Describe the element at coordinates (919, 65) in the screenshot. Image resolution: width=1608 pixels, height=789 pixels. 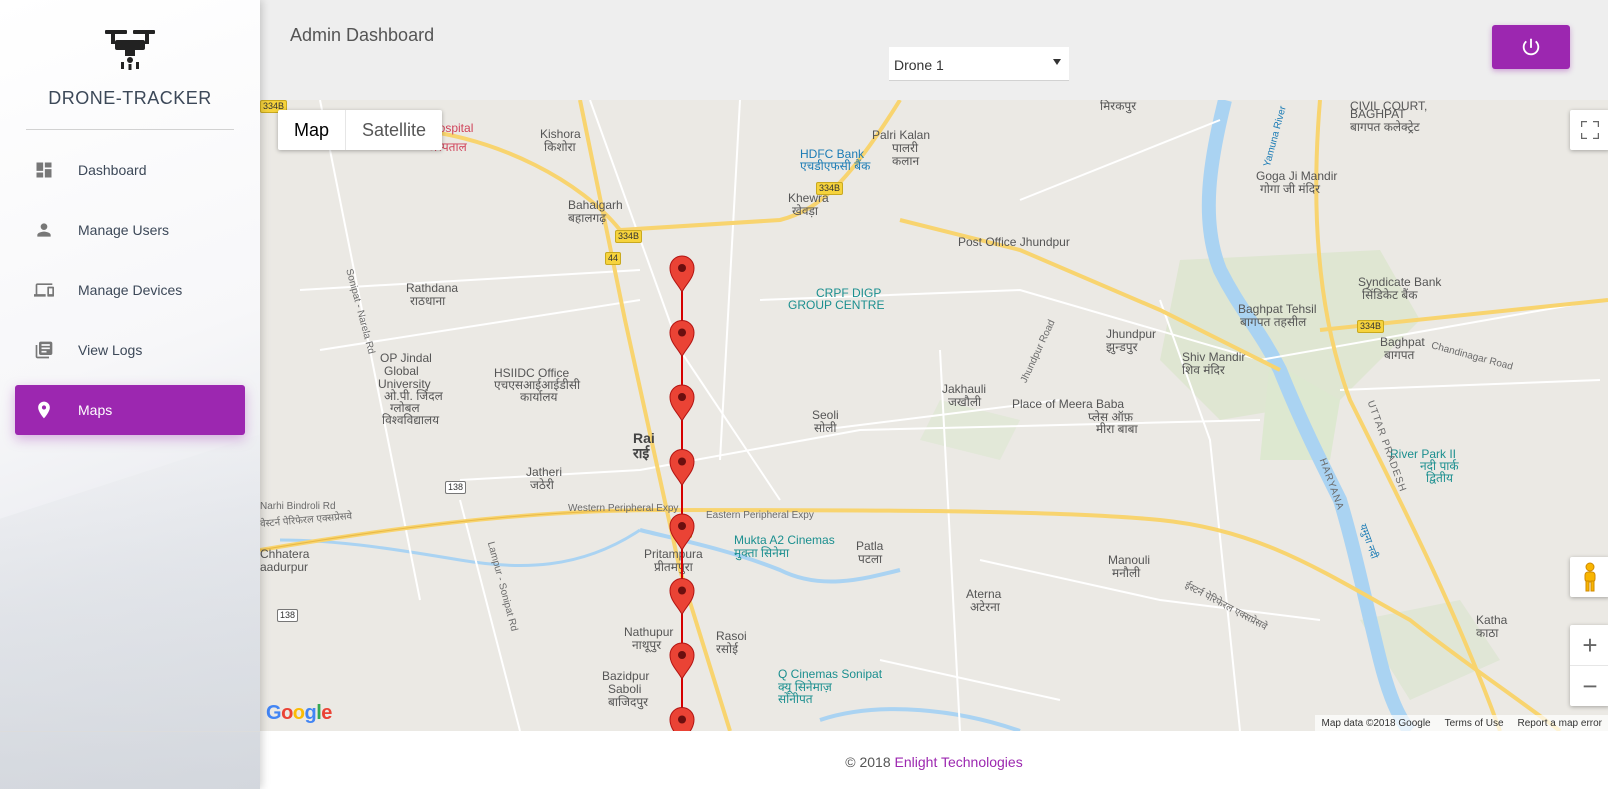
I see `device-select-value: Drone 1` at that location.